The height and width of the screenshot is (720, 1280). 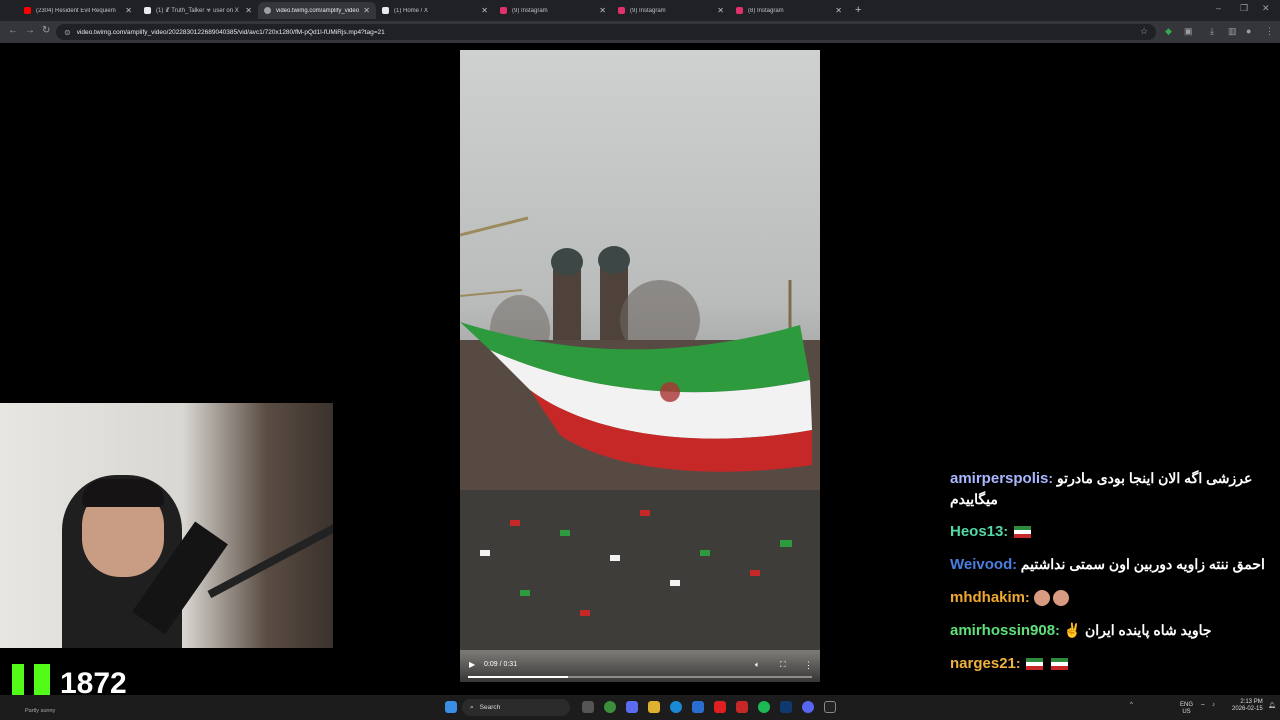 What do you see at coordinates (1186, 712) in the screenshot?
I see `region-code: US` at bounding box center [1186, 712].